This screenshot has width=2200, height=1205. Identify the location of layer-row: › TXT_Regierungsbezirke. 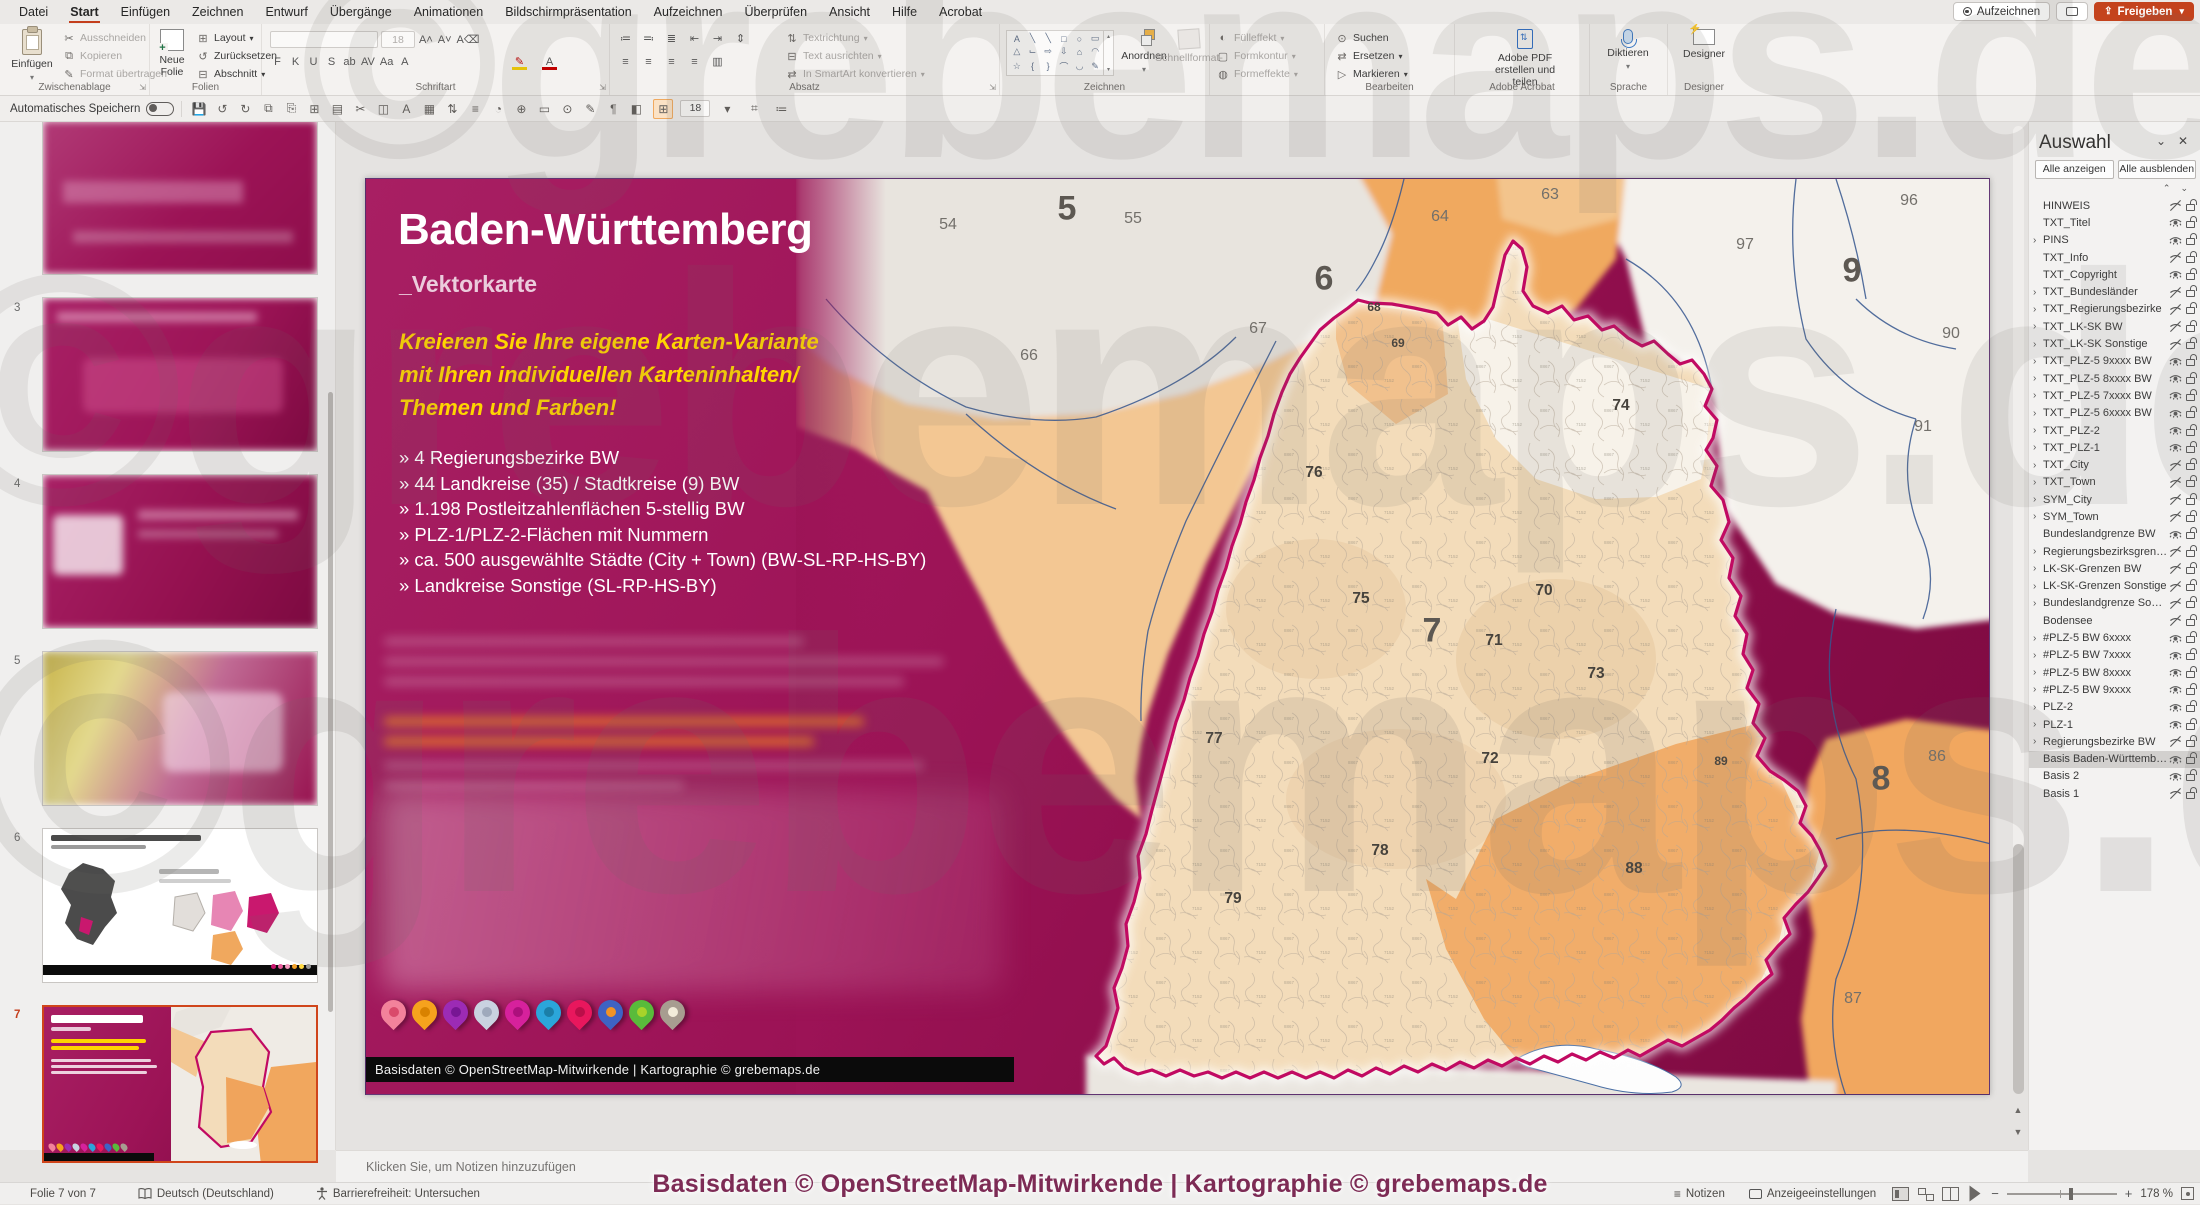
(2114, 309).